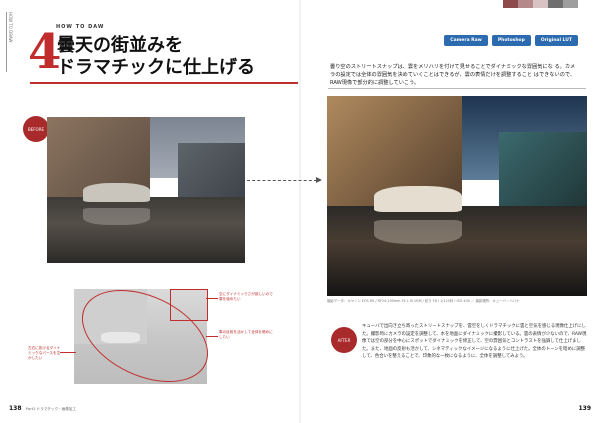 The image size is (600, 423). Describe the element at coordinates (36, 129) in the screenshot. I see `before-badge: BEFORE` at that location.